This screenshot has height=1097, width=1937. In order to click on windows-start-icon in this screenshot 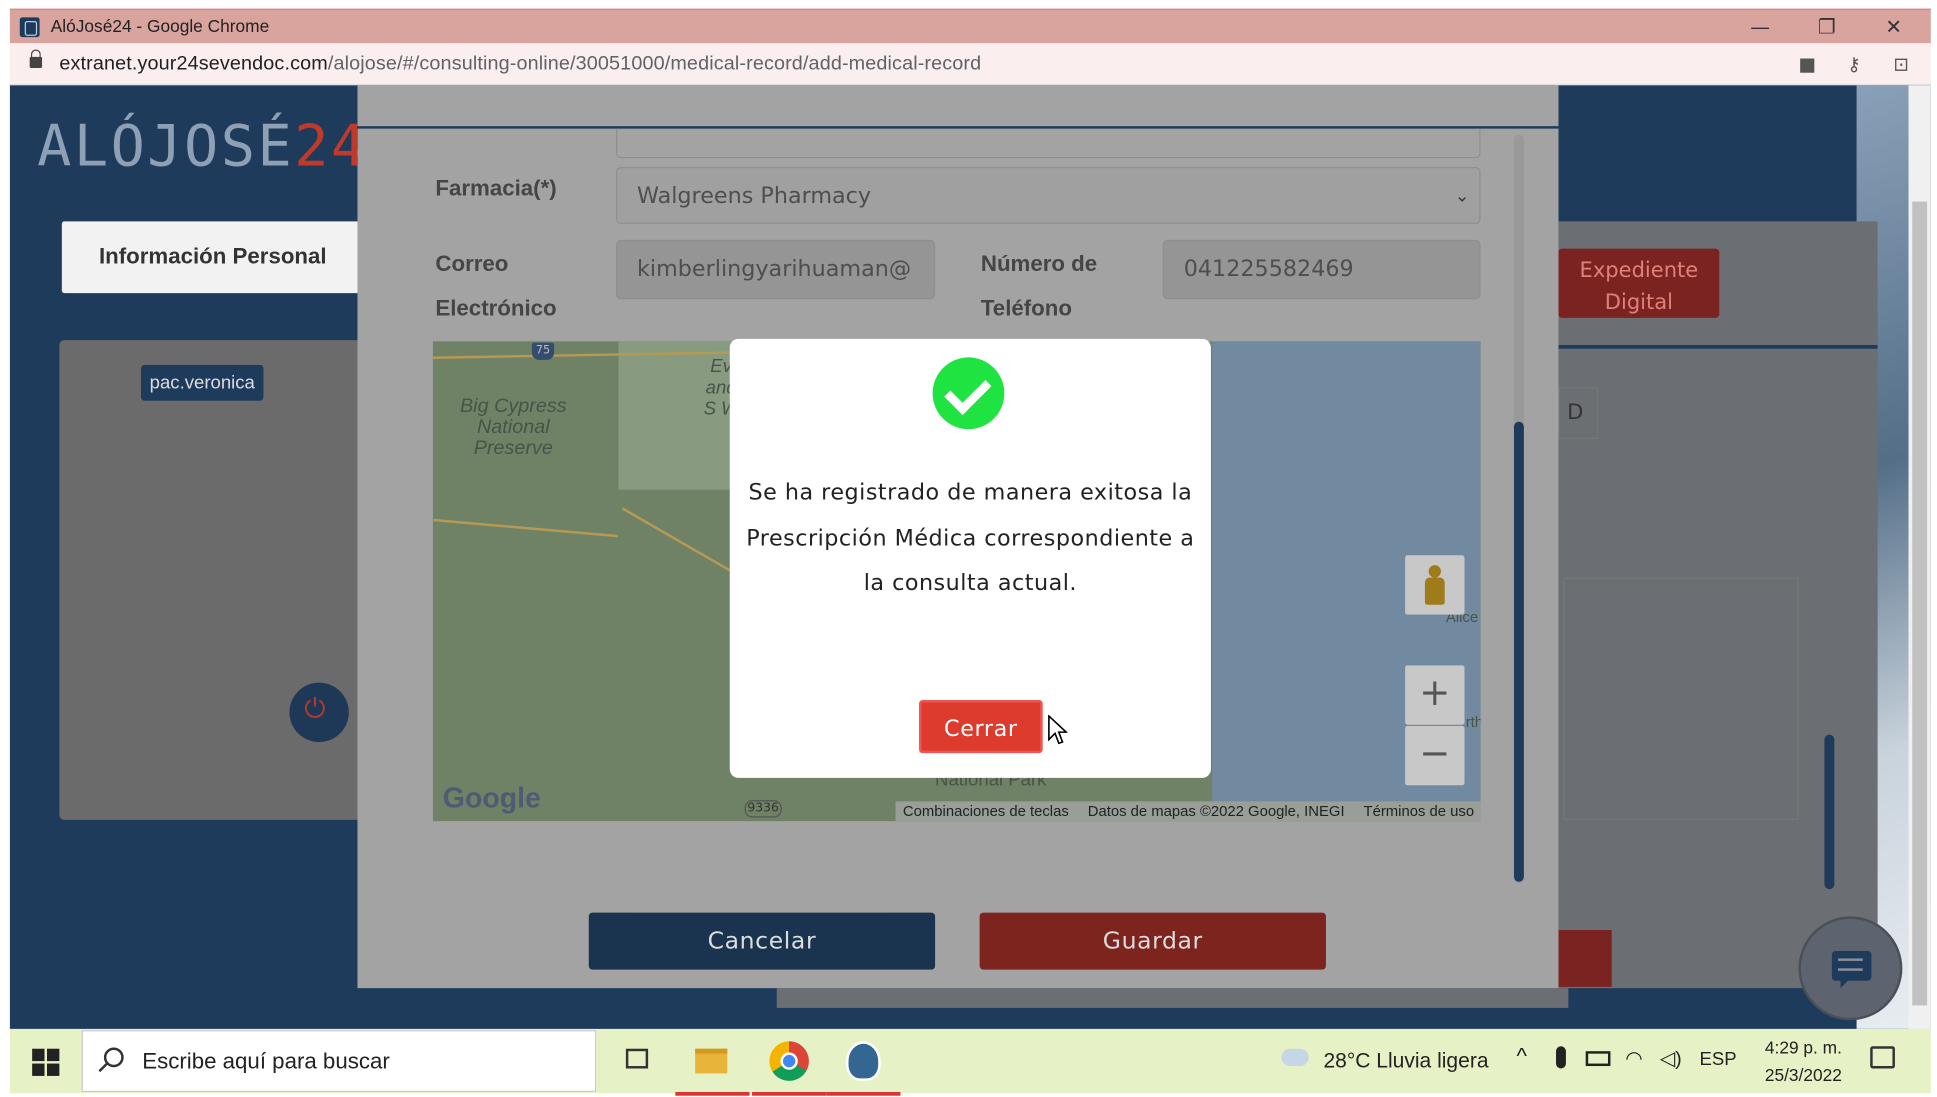, I will do `click(46, 1062)`.